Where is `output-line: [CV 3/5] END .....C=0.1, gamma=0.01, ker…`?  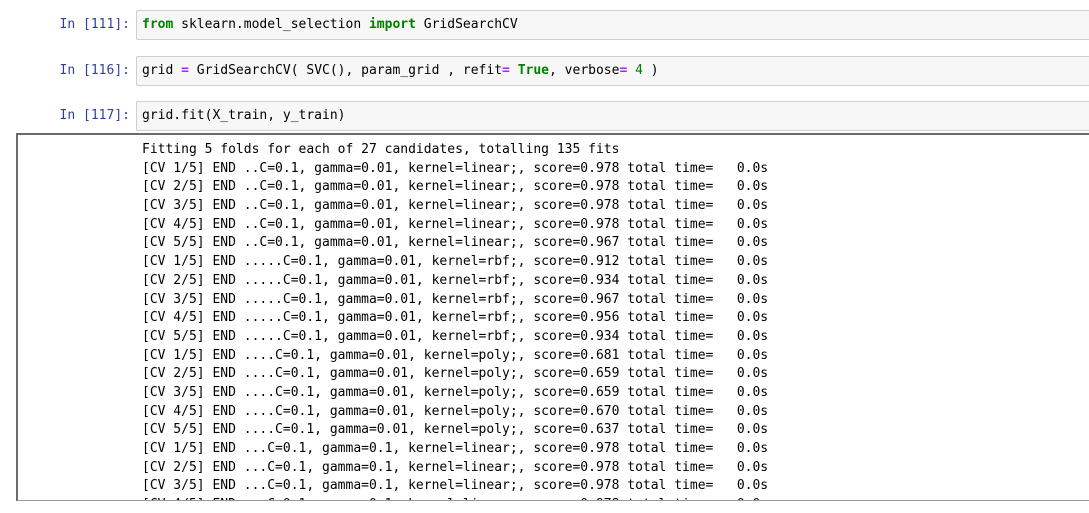
output-line: [CV 3/5] END .....C=0.1, gamma=0.01, ker… is located at coordinates (455, 299).